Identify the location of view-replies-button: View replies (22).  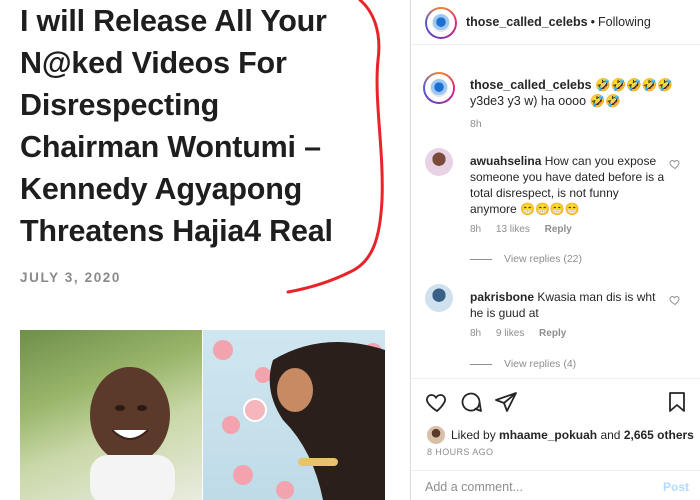
(526, 259).